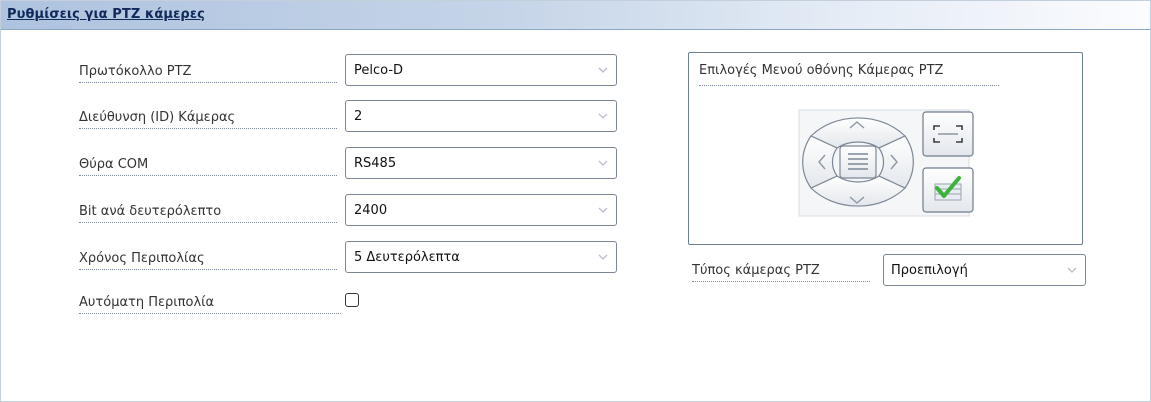 The width and height of the screenshot is (1151, 402). I want to click on com-port-select: RS485, so click(481, 163).